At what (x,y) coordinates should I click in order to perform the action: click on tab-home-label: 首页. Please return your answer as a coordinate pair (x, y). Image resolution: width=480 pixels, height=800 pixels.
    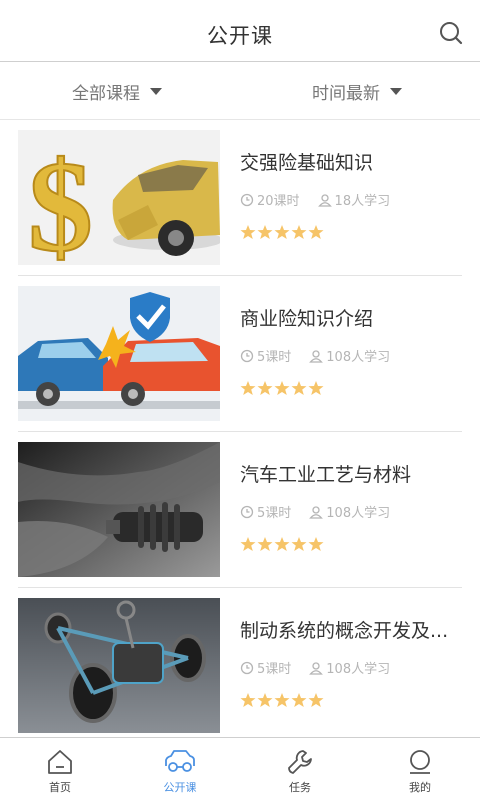
    Looking at the image, I should click on (60, 787).